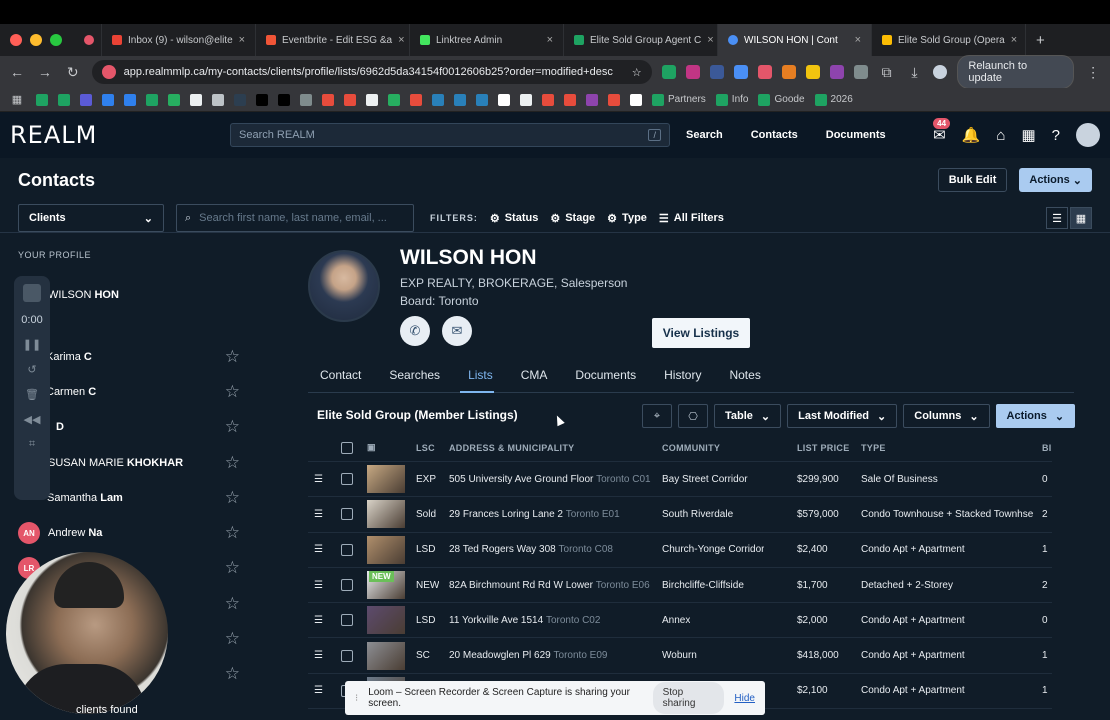 The image size is (1110, 720). Describe the element at coordinates (552, 550) in the screenshot. I see `cell-address: 28 Ted Rogers Way 308 Toronto C08` at that location.